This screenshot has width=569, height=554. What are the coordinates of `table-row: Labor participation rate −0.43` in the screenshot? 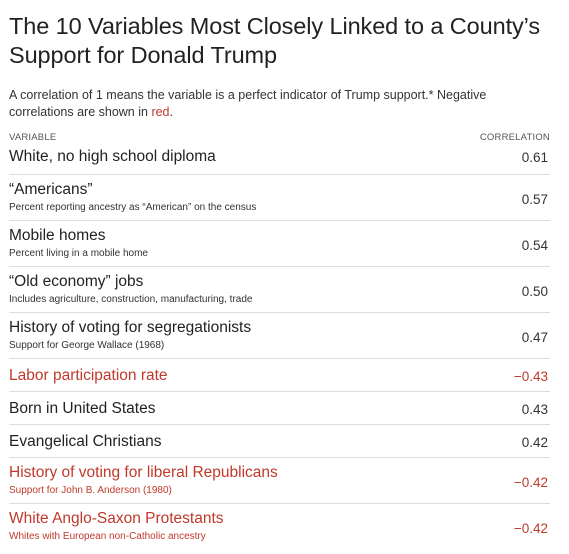 It's located at (279, 375).